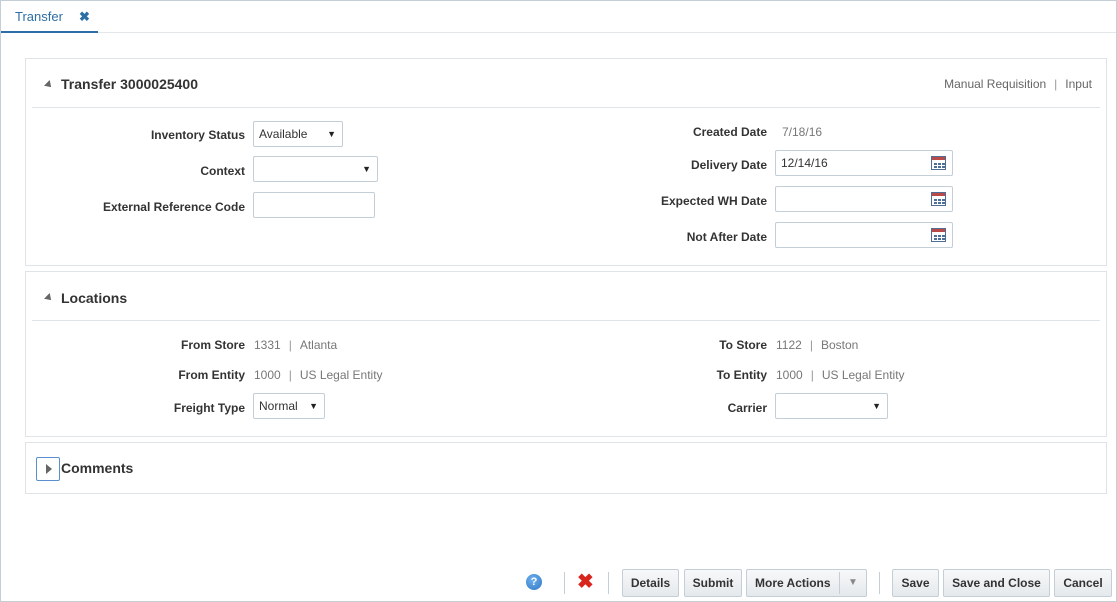  I want to click on to-entity-value: 1000 | US Legal Entity, so click(840, 375).